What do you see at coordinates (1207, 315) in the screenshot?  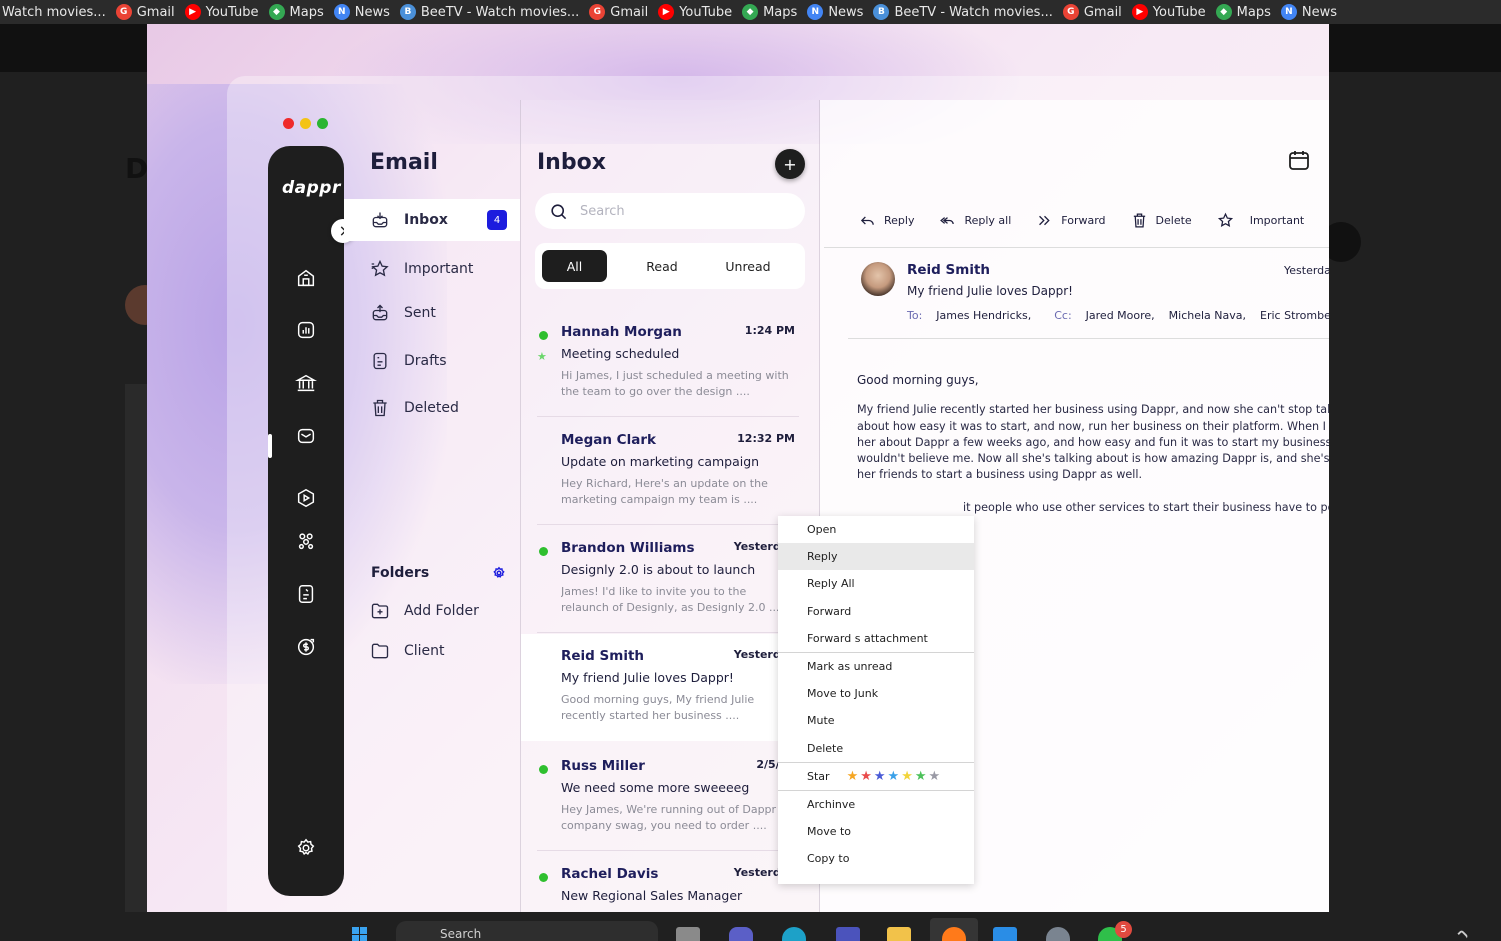 I see `cc-recipient: Michela Nava,` at bounding box center [1207, 315].